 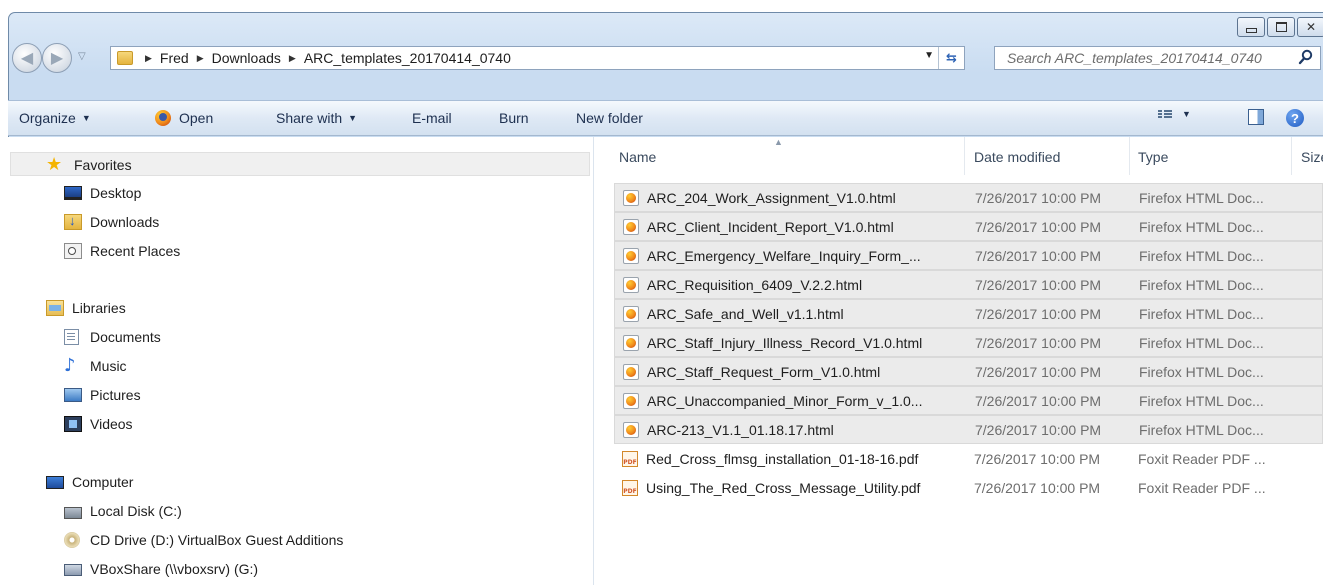 I want to click on burn-button: Burn, so click(x=514, y=118).